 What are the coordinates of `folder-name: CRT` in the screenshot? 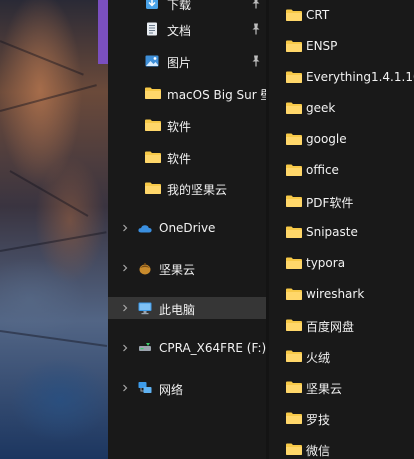 It's located at (318, 15).